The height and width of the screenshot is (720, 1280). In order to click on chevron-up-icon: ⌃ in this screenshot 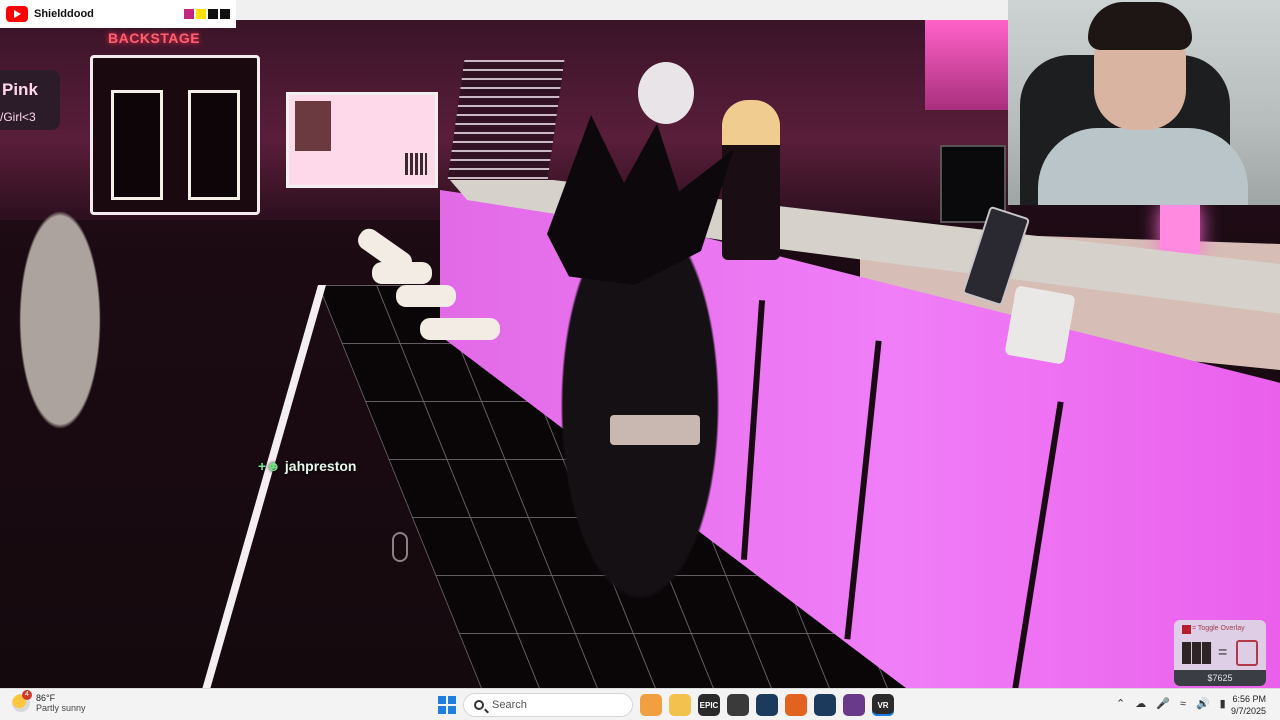, I will do `click(1120, 703)`.